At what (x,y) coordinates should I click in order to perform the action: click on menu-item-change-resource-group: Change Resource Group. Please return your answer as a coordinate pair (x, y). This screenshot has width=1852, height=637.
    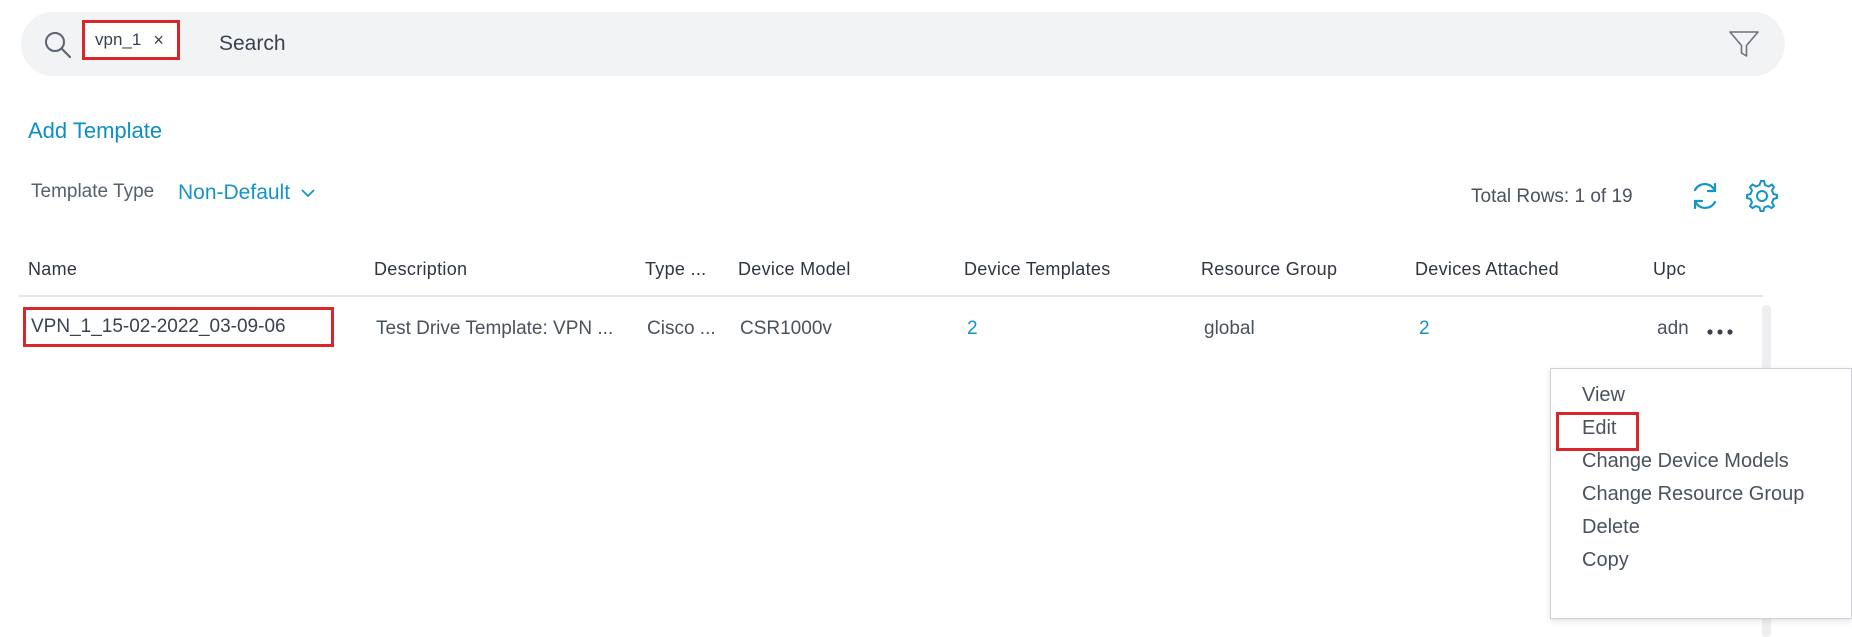
    Looking at the image, I should click on (1693, 494).